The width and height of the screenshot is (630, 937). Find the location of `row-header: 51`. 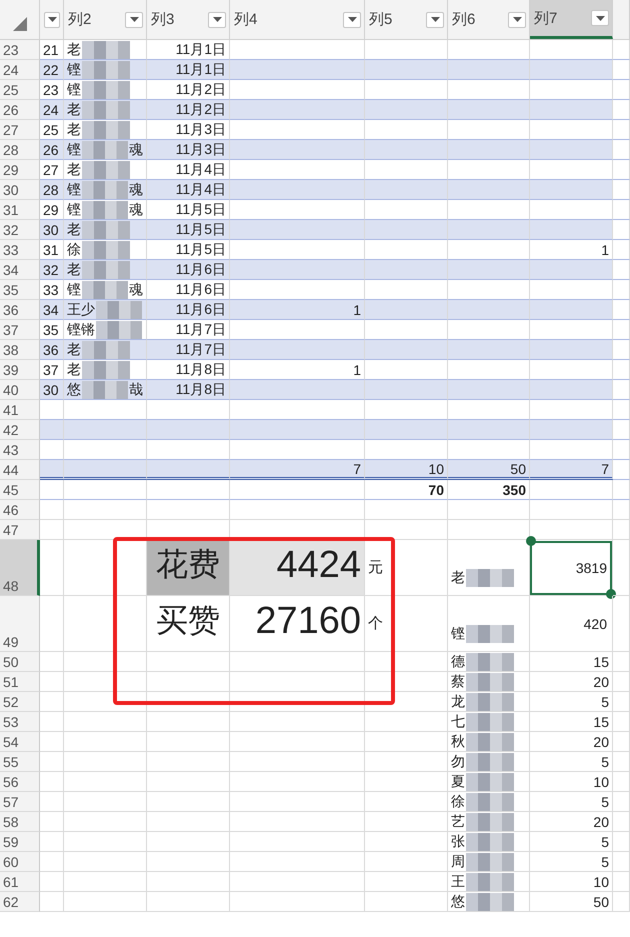

row-header: 51 is located at coordinates (20, 682).